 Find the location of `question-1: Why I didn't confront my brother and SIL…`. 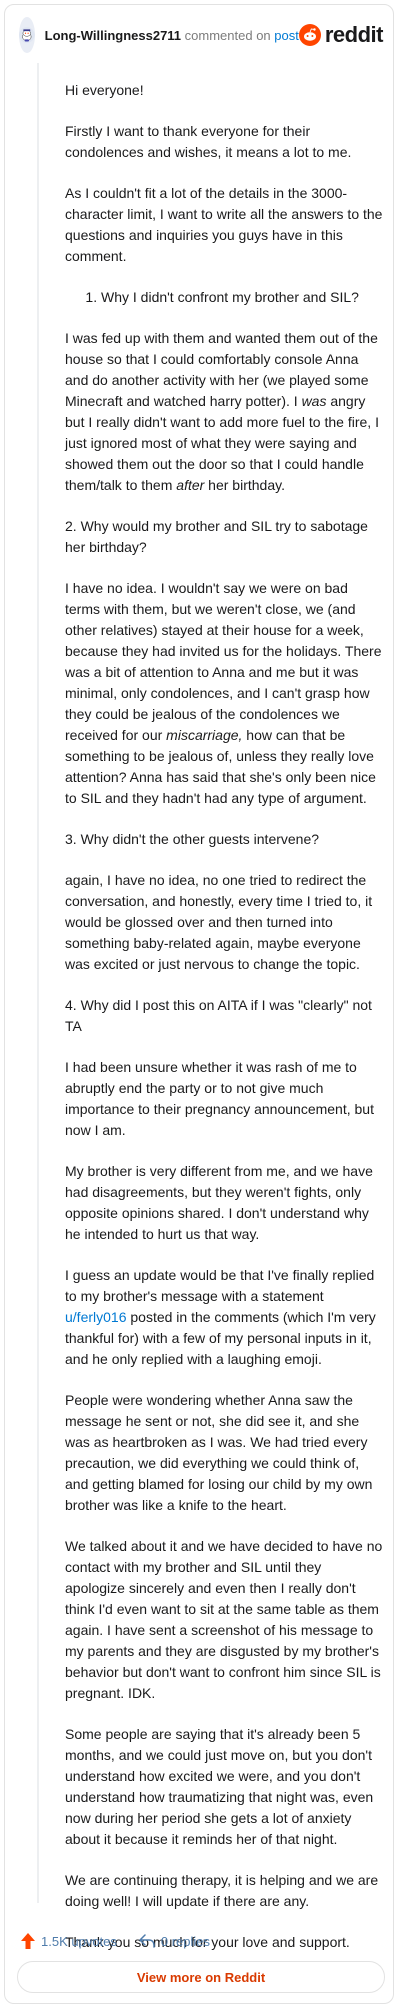

question-1: Why I didn't confront my brother and SIL… is located at coordinates (242, 297).